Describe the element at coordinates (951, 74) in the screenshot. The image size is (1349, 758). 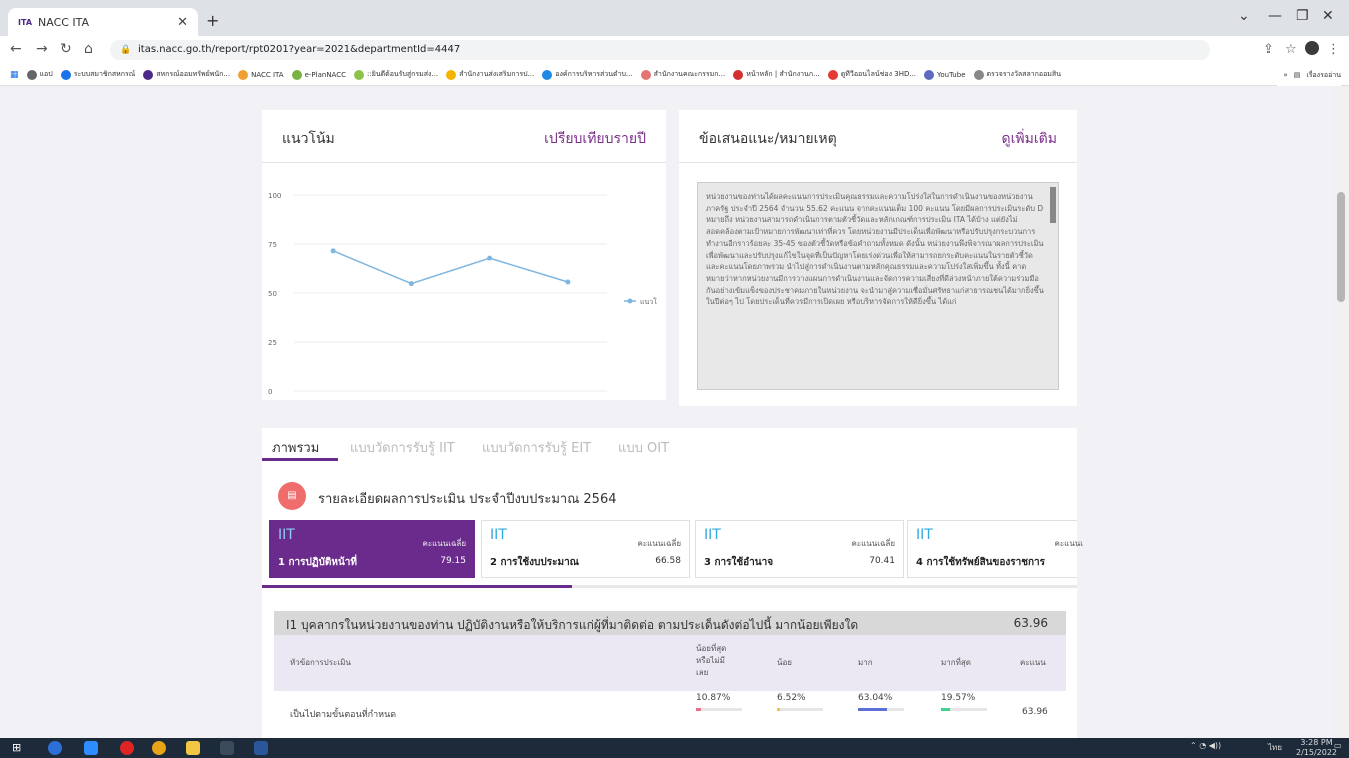
I see `bookmark-label: YouTube` at that location.